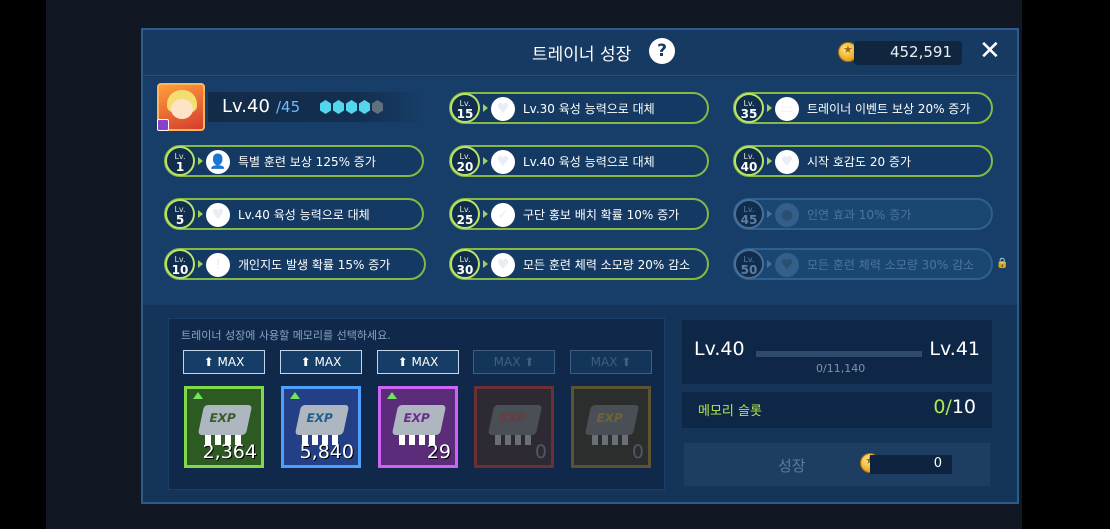 The height and width of the screenshot is (529, 1110). What do you see at coordinates (180, 264) in the screenshot?
I see `perk-level-badge: Lv. 10` at bounding box center [180, 264].